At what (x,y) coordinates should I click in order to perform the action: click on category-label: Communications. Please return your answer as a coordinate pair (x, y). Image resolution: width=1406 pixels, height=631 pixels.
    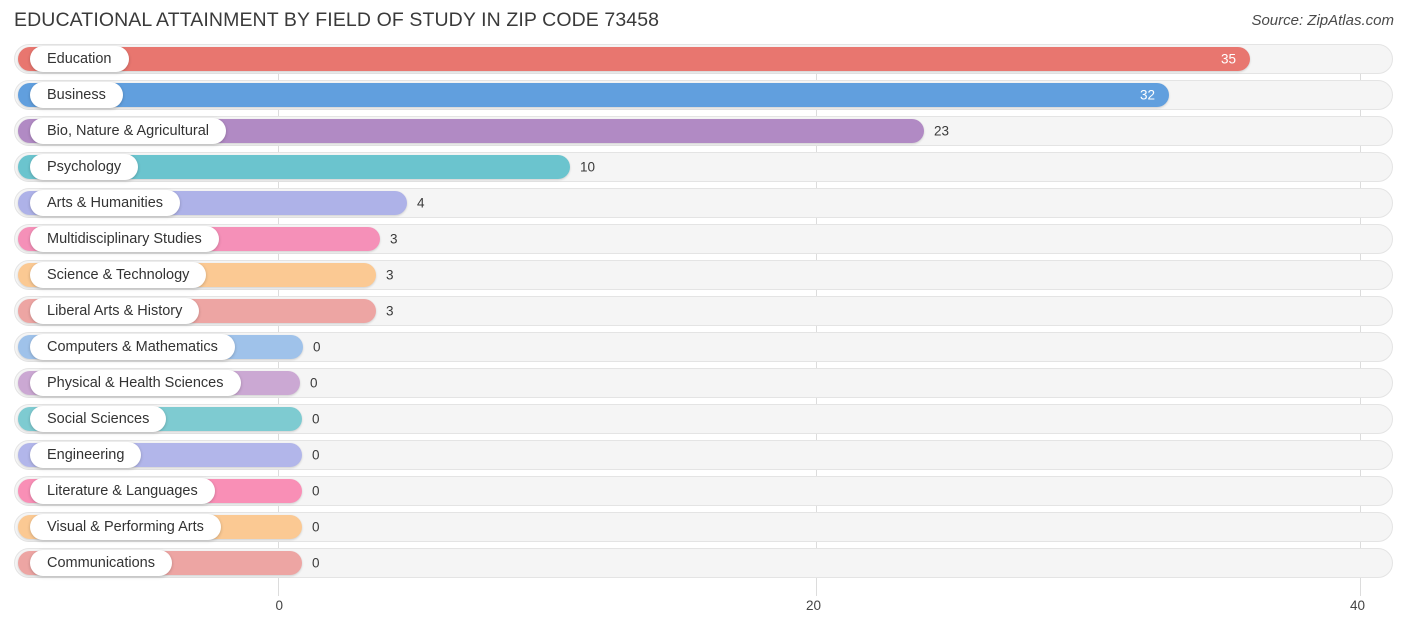
    Looking at the image, I should click on (101, 563).